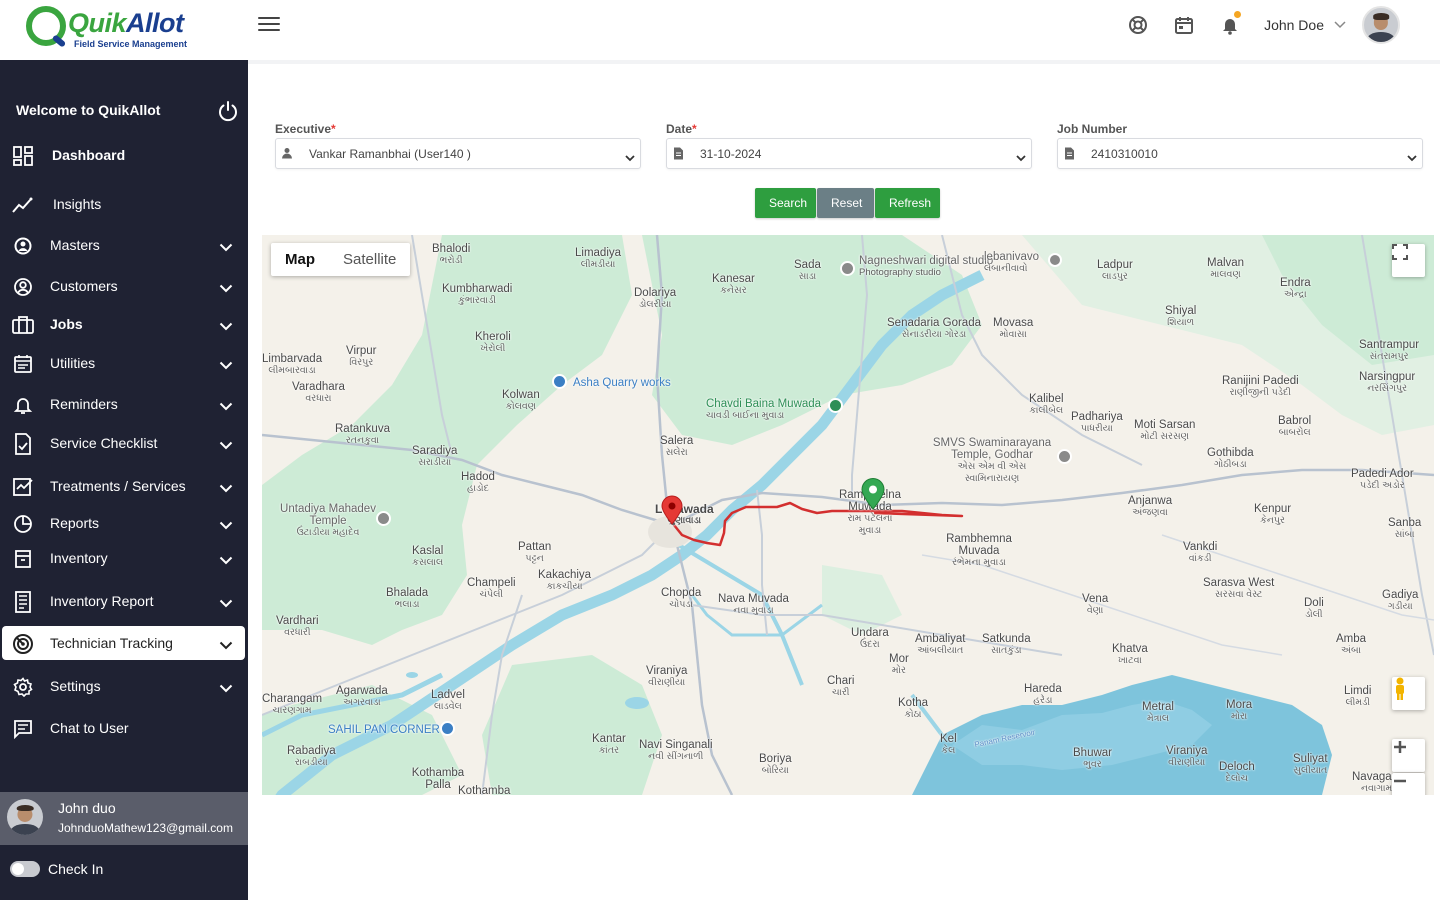 This screenshot has width=1440, height=900. What do you see at coordinates (269, 23) in the screenshot?
I see `menu-toggle-icon` at bounding box center [269, 23].